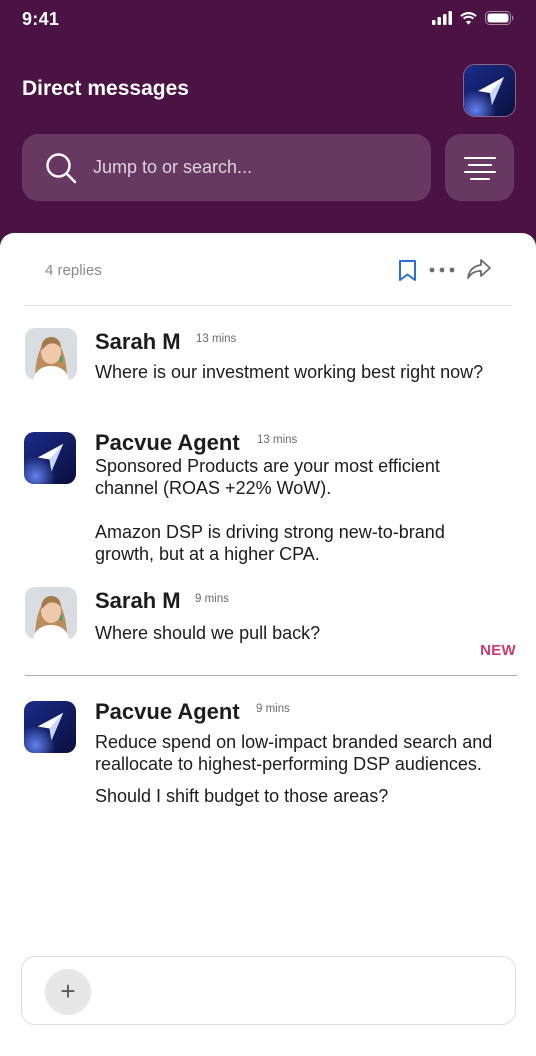 This screenshot has height=1056, width=536. Describe the element at coordinates (268, 269) in the screenshot. I see `thread-toolbar: 4 replies` at that location.